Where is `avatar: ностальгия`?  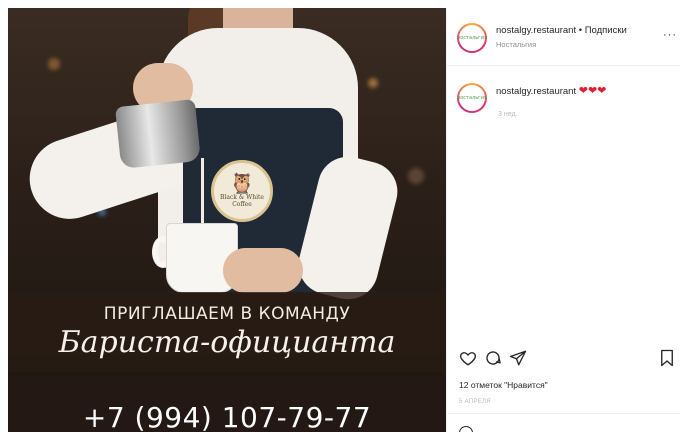 avatar: ностальгия is located at coordinates (472, 38).